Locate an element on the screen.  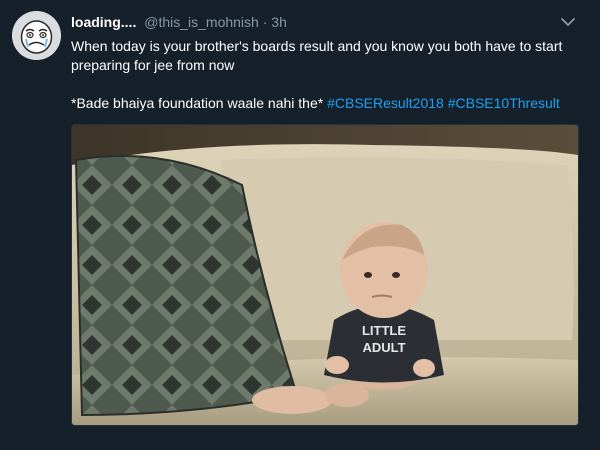
hashtag-link: #CBSEResult2018 is located at coordinates (385, 103).